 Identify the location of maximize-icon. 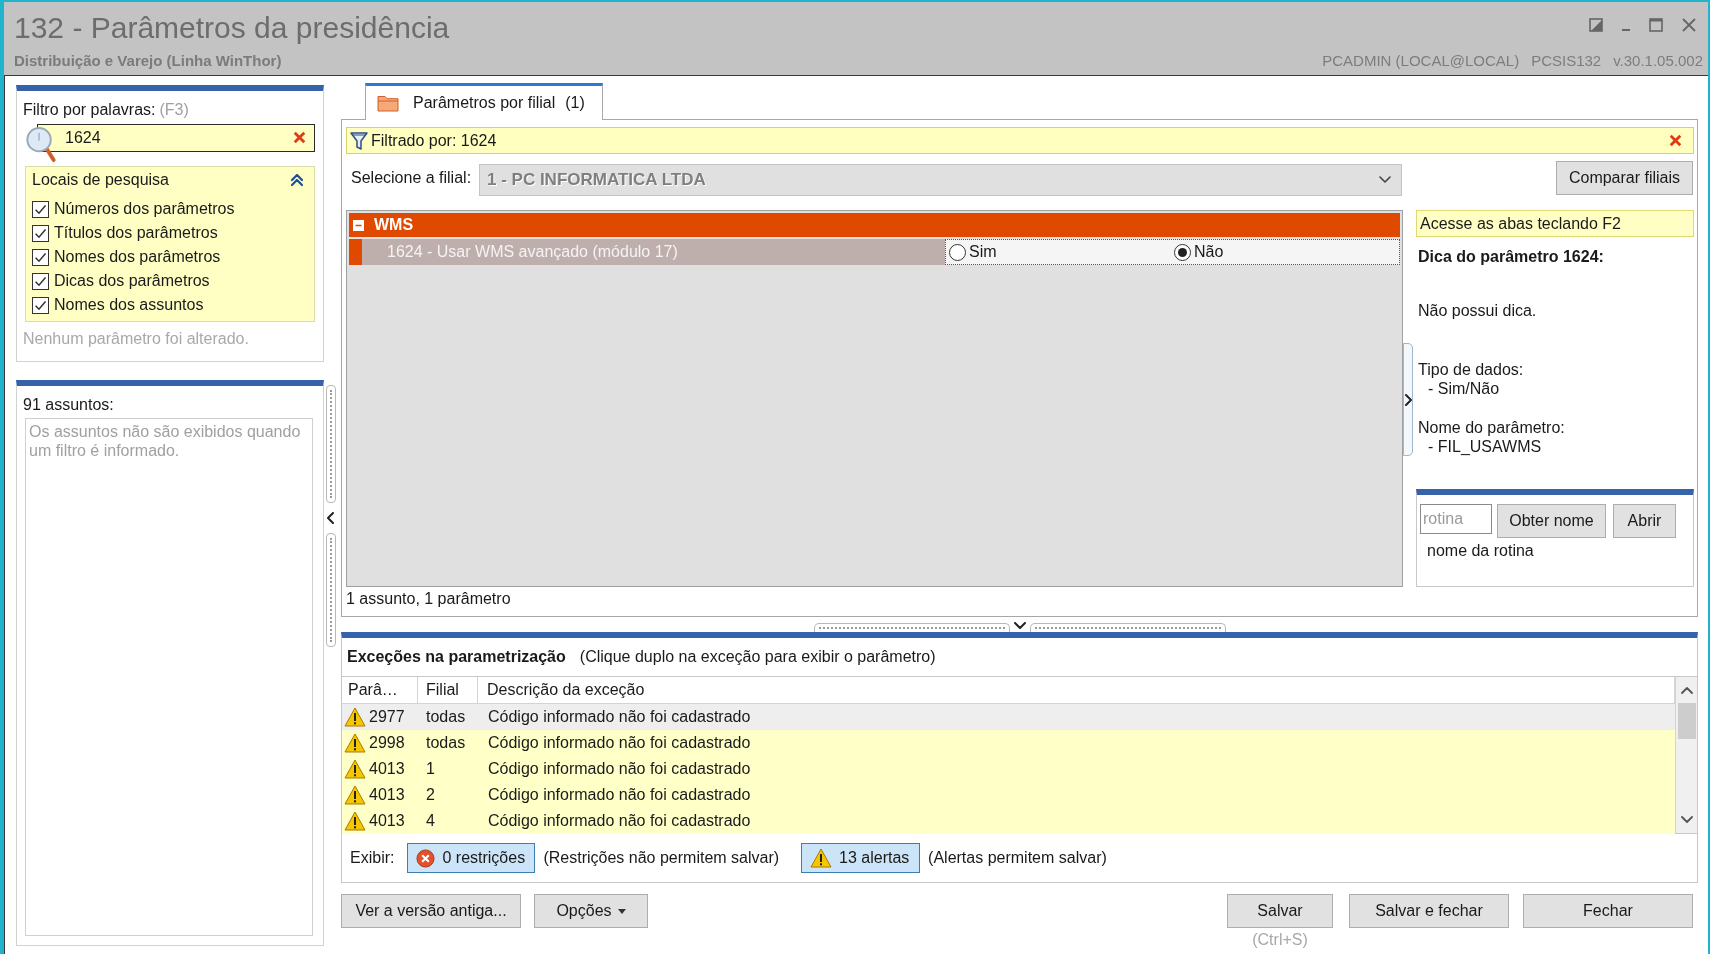
(1656, 25).